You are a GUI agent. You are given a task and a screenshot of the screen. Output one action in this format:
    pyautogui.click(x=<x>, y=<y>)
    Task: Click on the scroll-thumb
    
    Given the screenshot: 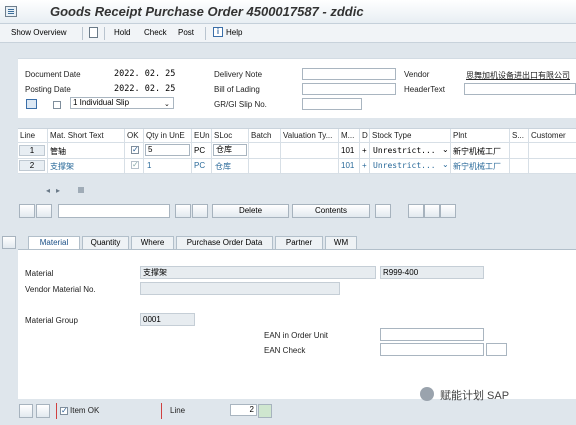 What is the action you would take?
    pyautogui.click(x=81, y=190)
    